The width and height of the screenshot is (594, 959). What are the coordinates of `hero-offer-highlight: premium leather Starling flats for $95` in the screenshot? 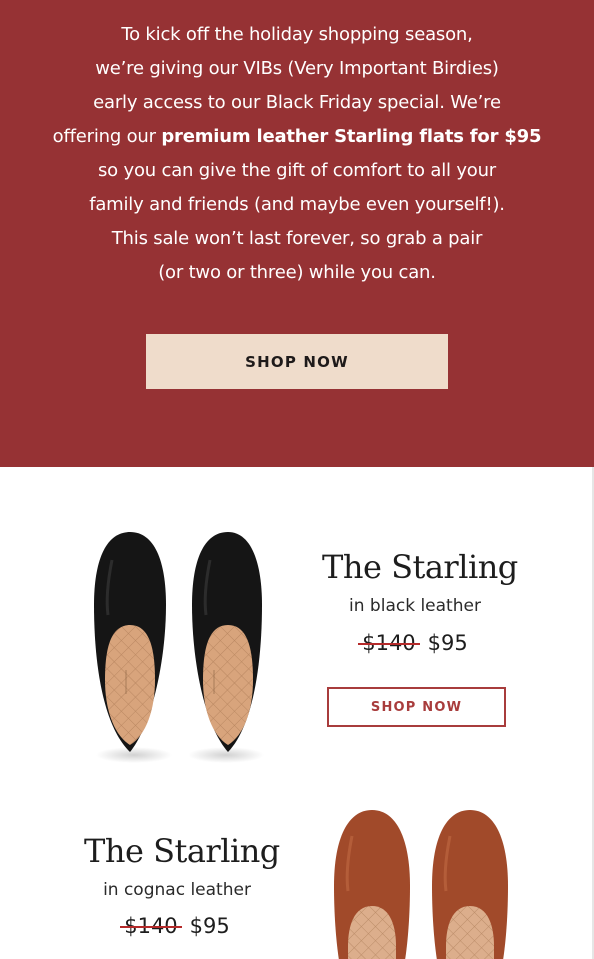 It's located at (351, 136).